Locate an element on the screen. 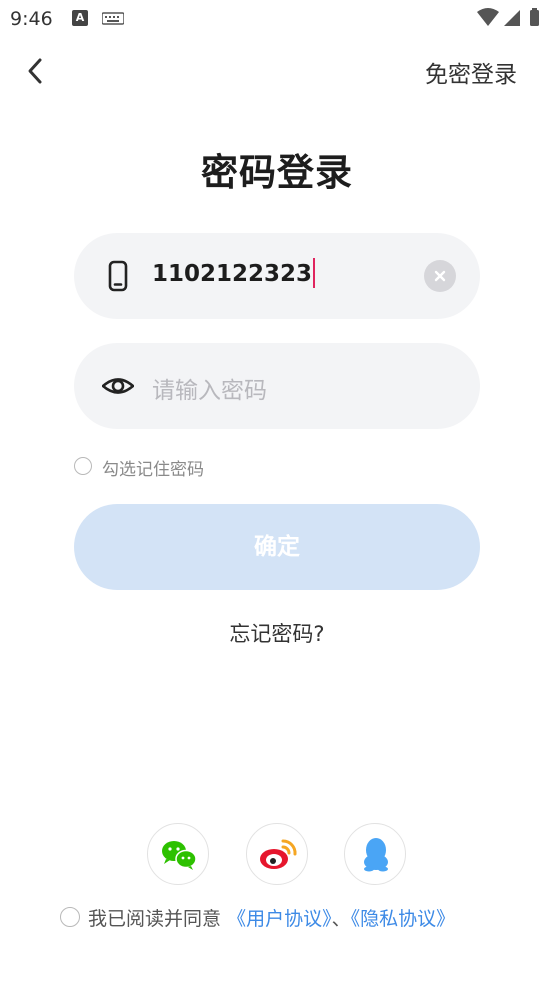  forgot-password-link: 忘记密码? is located at coordinates (277, 633).